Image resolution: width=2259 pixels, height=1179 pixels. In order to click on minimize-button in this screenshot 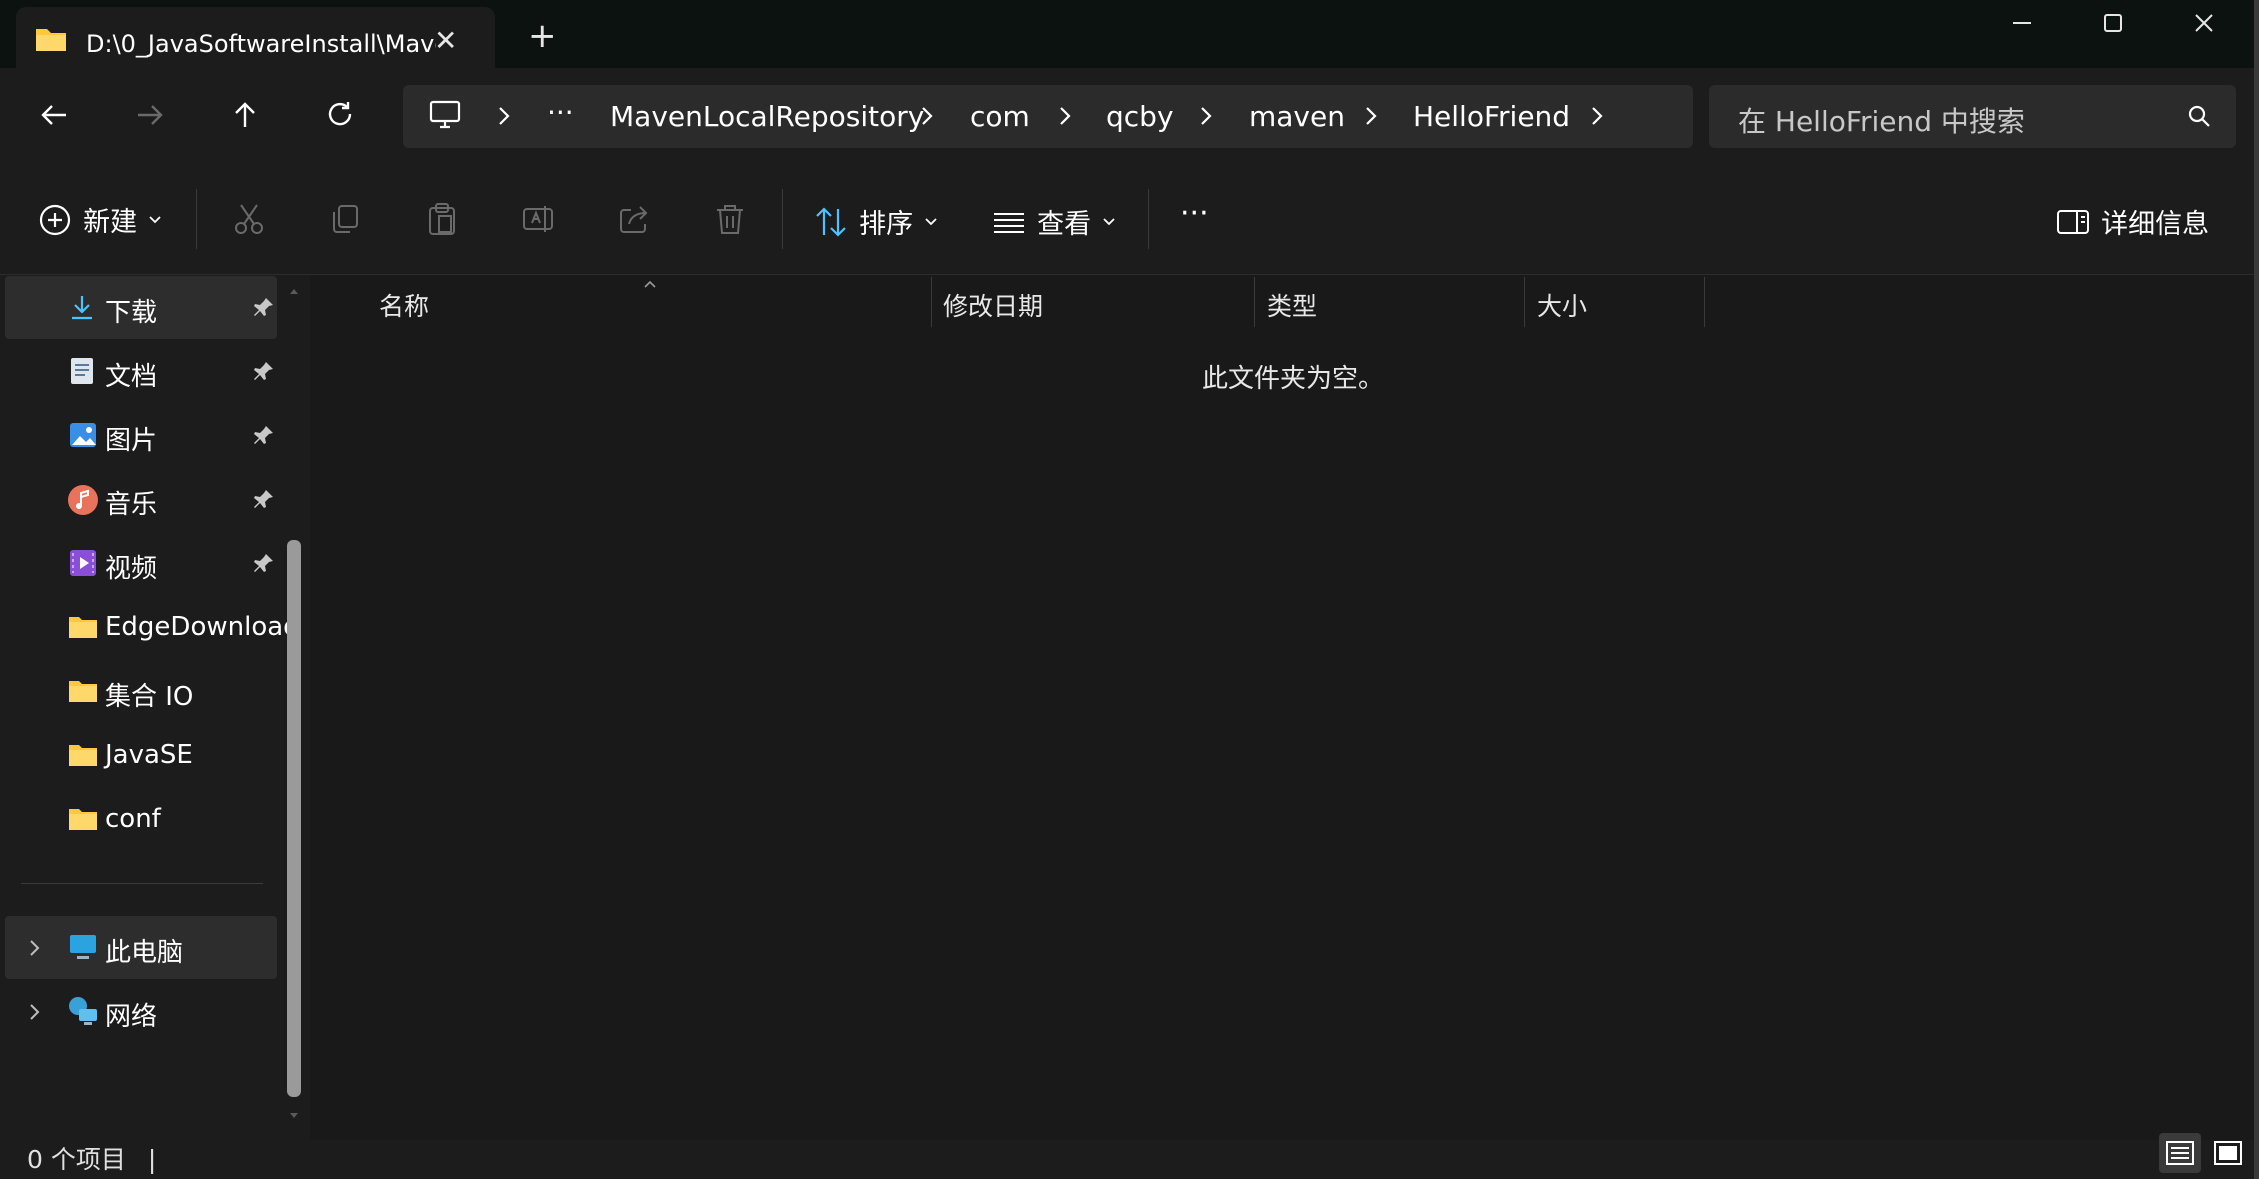, I will do `click(2022, 23)`.